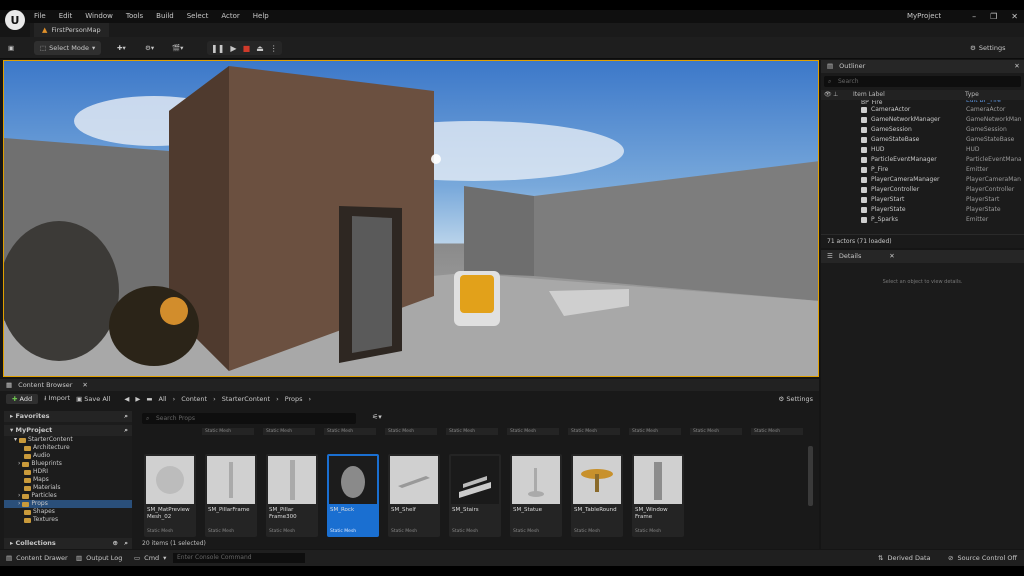 The height and width of the screenshot is (576, 1024). What do you see at coordinates (11, 48) in the screenshot?
I see `save-current-icon: ▣` at bounding box center [11, 48].